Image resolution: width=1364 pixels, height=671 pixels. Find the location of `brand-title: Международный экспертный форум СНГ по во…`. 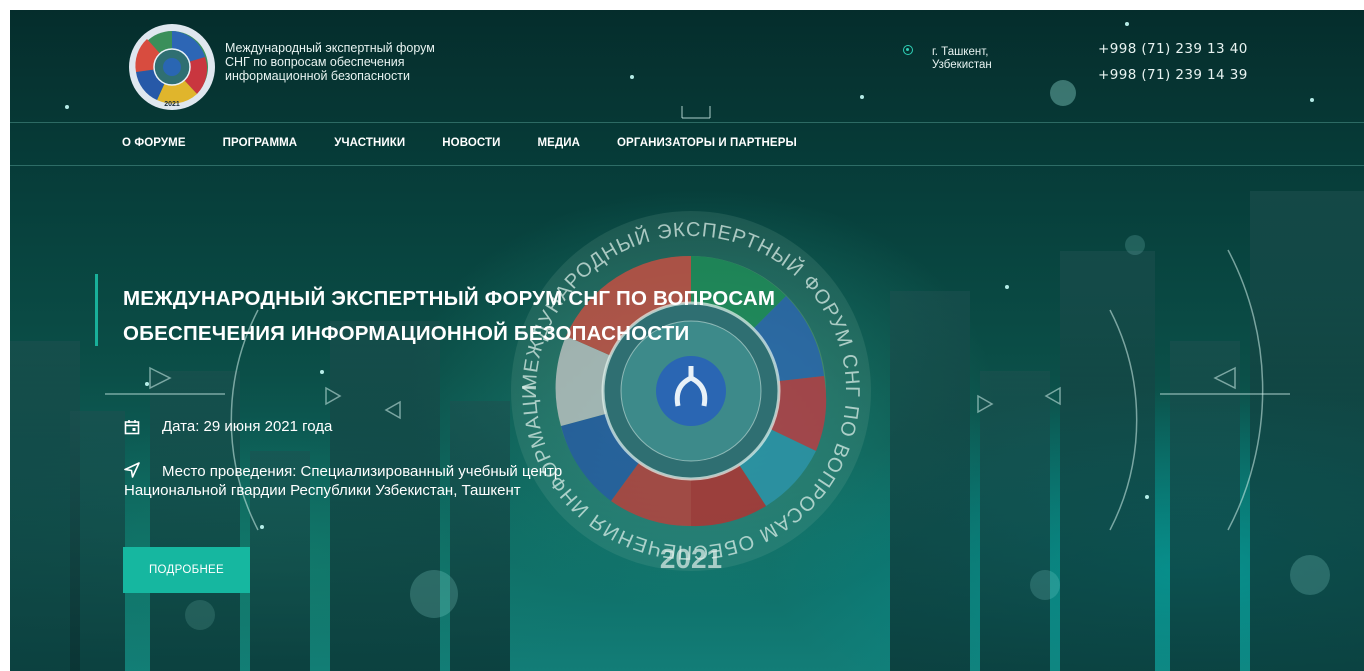

brand-title: Международный экспертный форум СНГ по во… is located at coordinates (355, 62).